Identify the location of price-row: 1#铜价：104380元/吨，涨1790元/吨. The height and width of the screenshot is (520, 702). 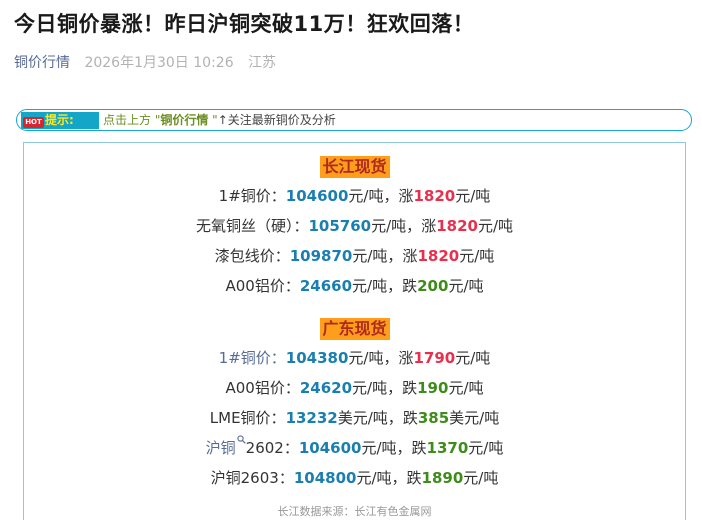
(354, 358).